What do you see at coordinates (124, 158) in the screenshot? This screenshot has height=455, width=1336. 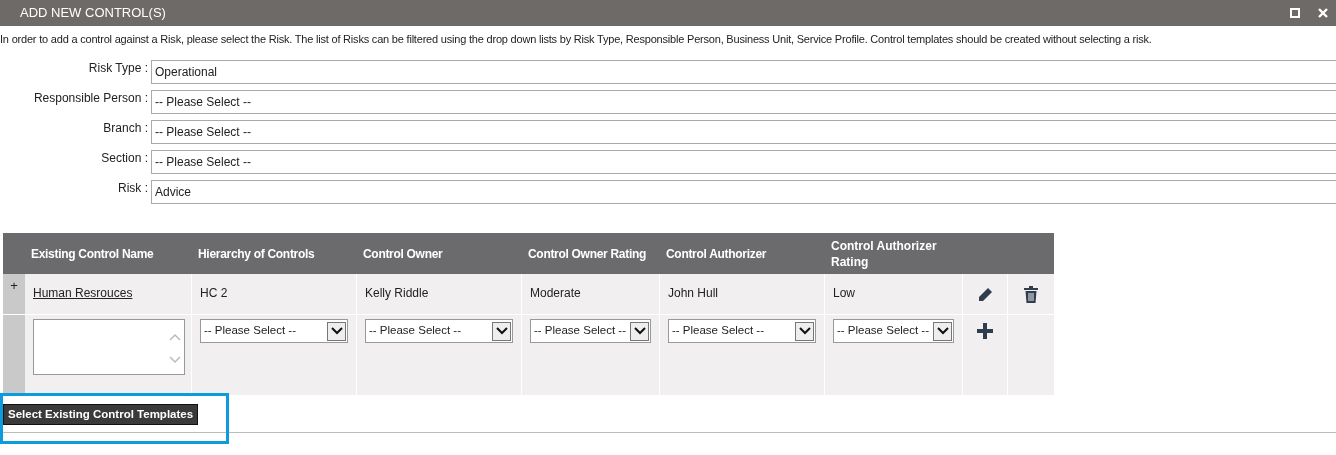 I see `field-label: Section :` at bounding box center [124, 158].